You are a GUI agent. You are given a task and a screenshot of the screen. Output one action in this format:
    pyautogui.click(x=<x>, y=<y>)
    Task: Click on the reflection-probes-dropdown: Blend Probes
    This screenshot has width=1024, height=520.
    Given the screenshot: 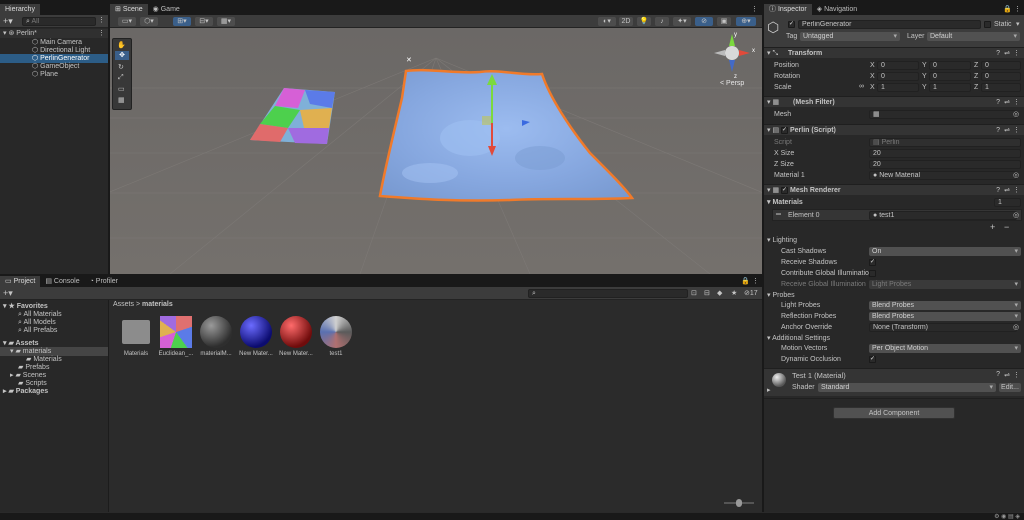 What is the action you would take?
    pyautogui.click(x=945, y=316)
    